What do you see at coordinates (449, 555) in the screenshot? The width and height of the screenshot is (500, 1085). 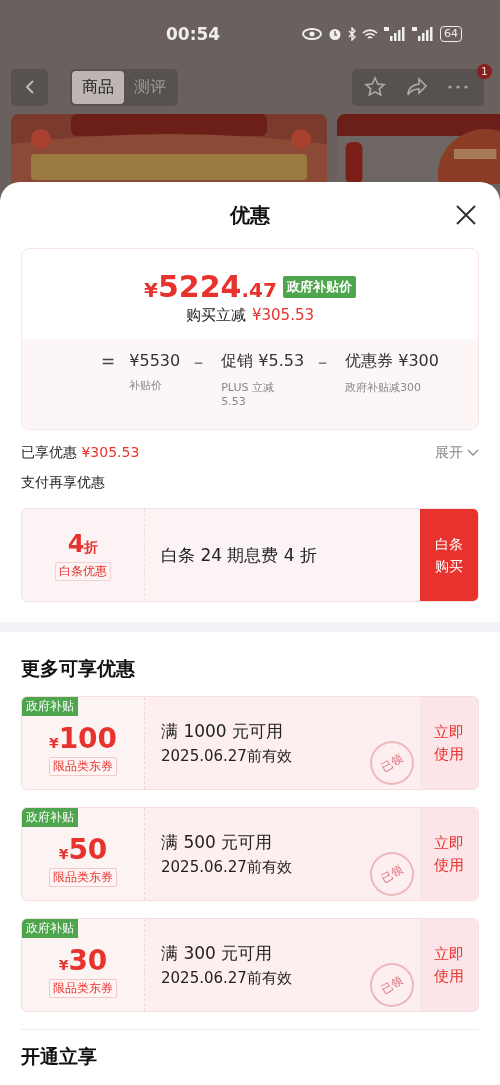 I see `buy-button: 白条购买` at bounding box center [449, 555].